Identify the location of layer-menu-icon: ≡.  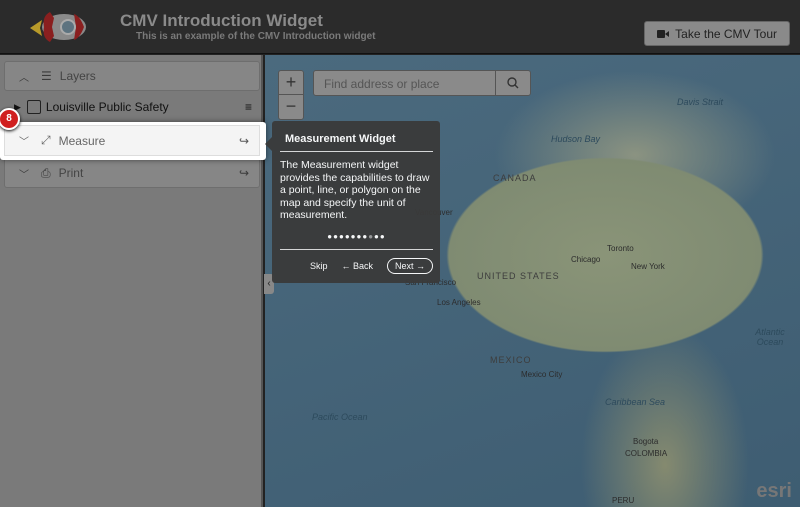
(248, 107).